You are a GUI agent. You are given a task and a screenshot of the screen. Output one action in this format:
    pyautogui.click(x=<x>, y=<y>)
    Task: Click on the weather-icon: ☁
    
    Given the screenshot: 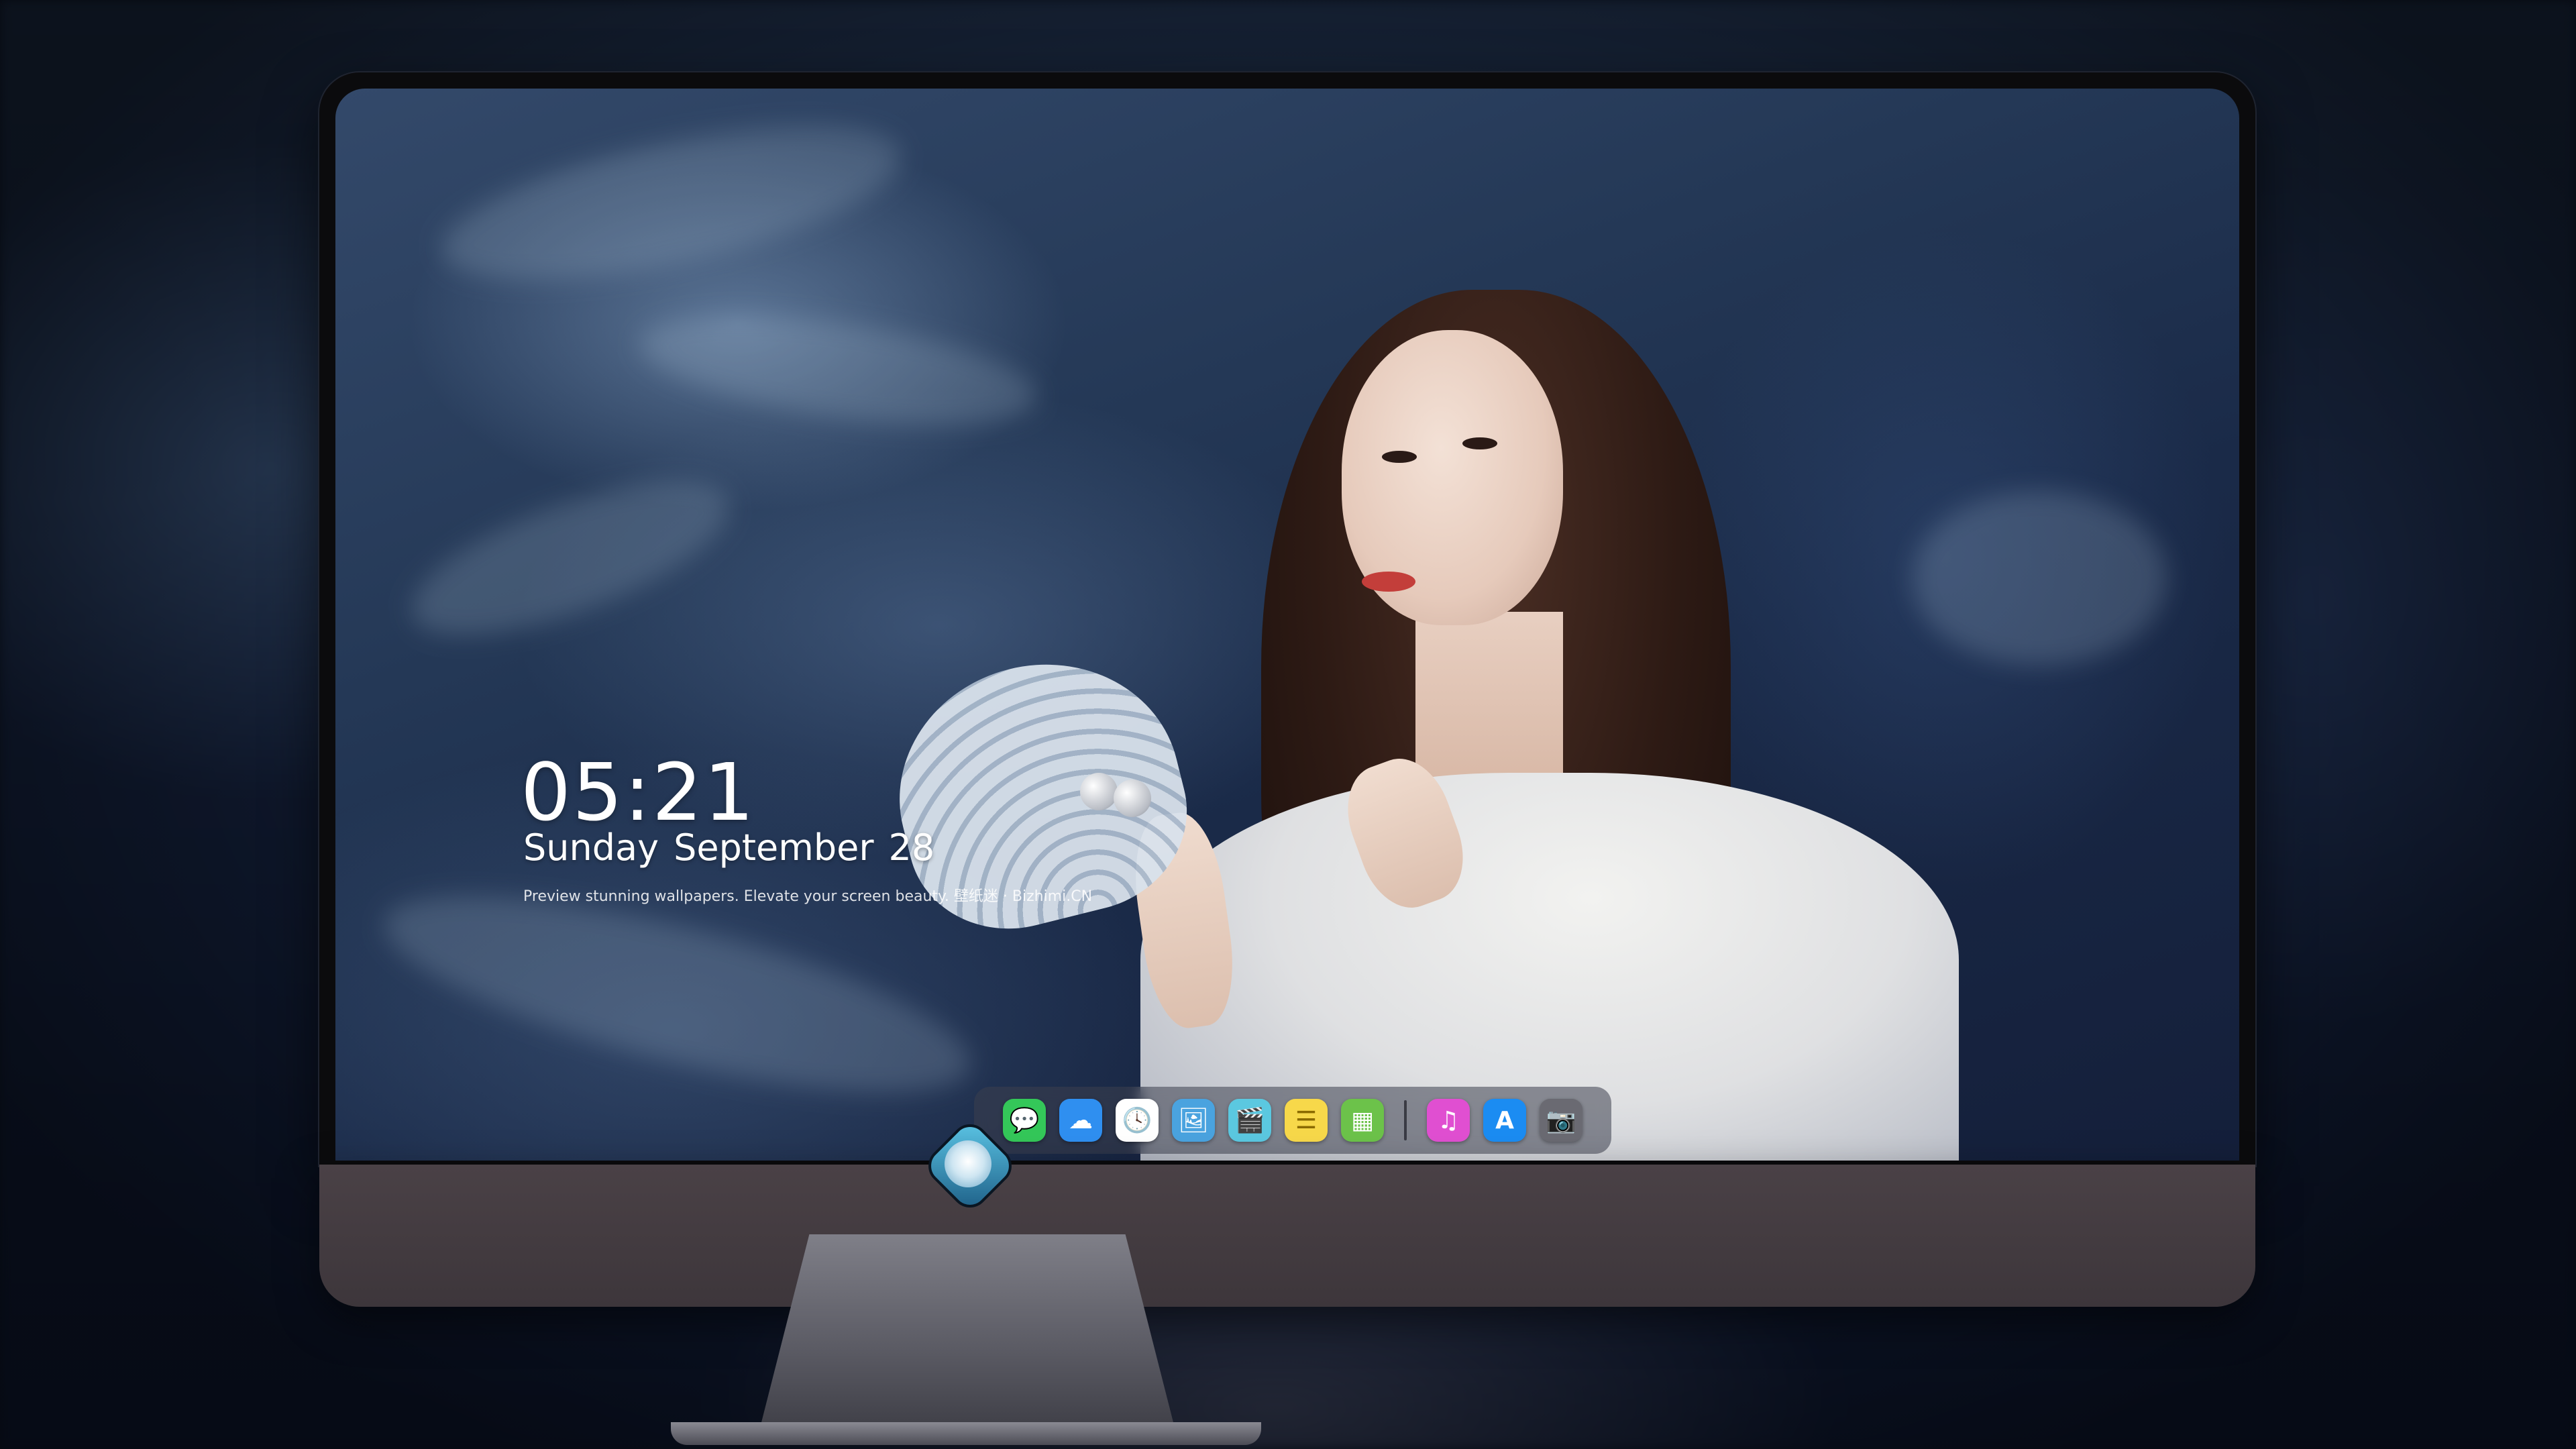 What is the action you would take?
    pyautogui.click(x=1080, y=1120)
    